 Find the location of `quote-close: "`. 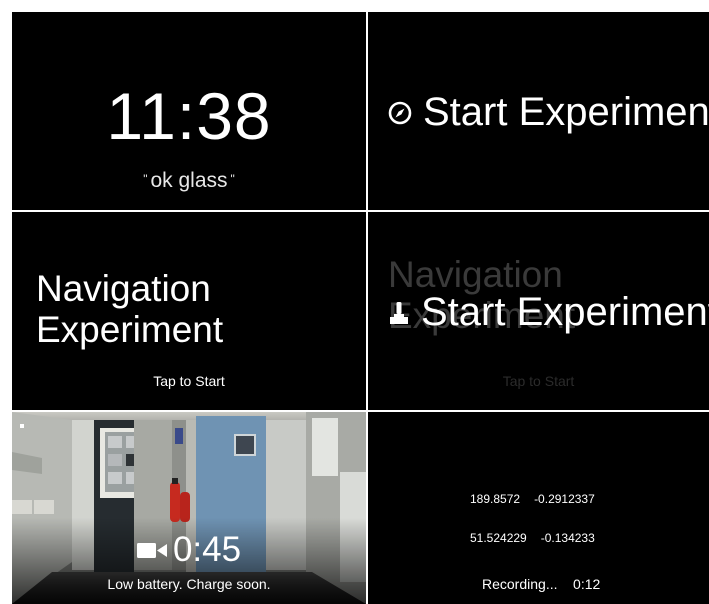

quote-close: " is located at coordinates (232, 179).